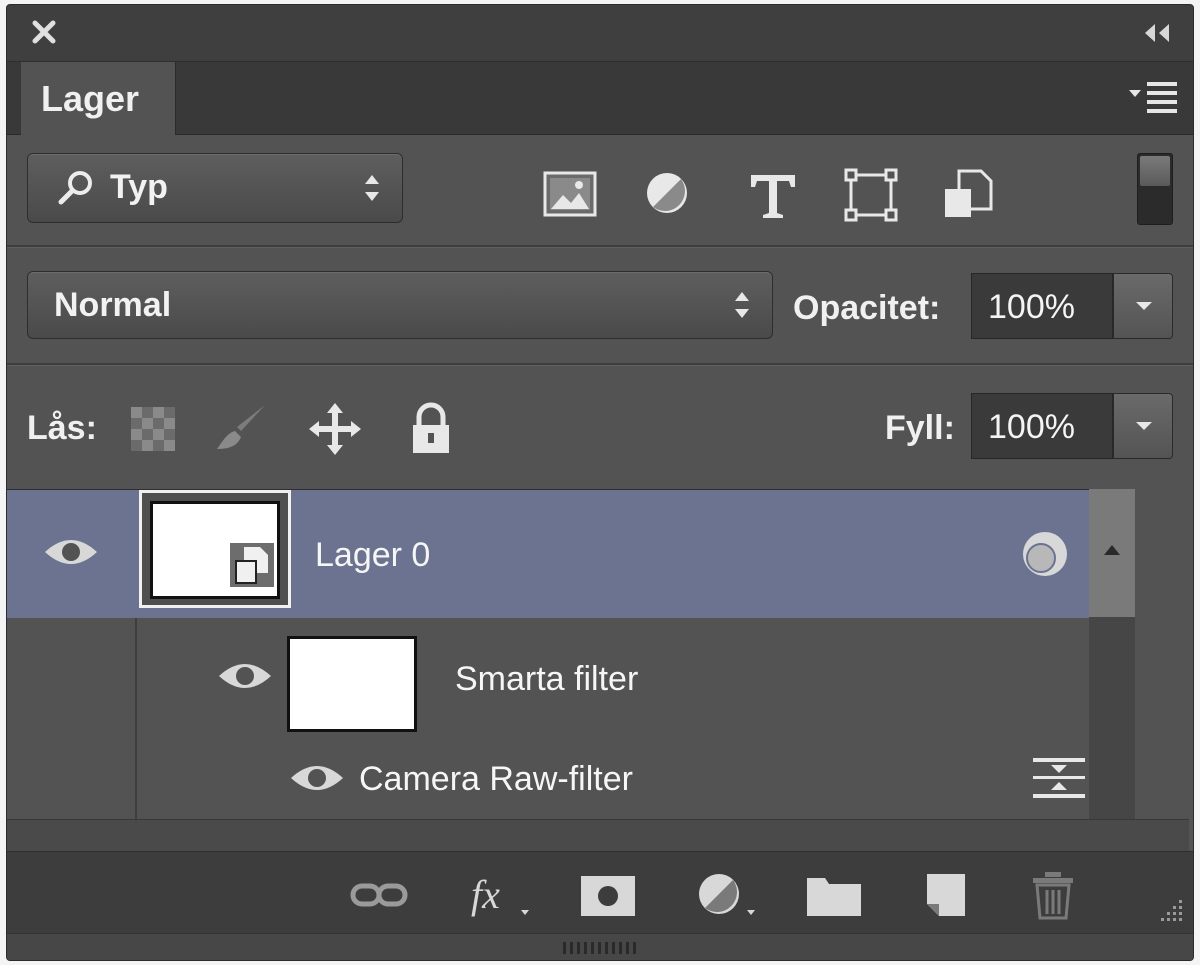 The image size is (1200, 965). I want to click on smart-object-badge-icon, so click(252, 565).